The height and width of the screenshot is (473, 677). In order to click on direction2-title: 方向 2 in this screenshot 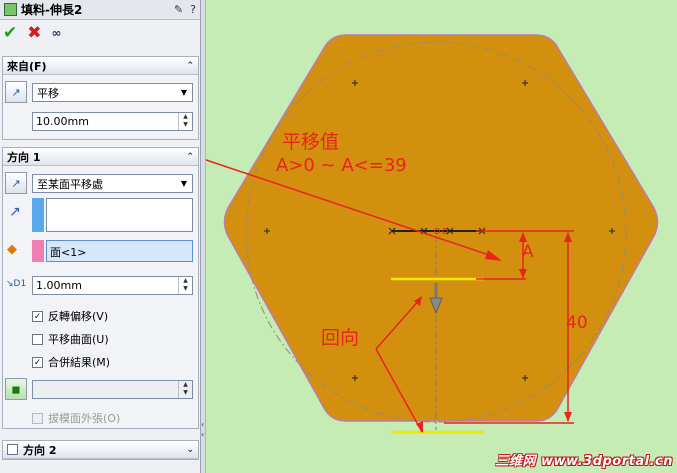, I will do `click(40, 450)`.